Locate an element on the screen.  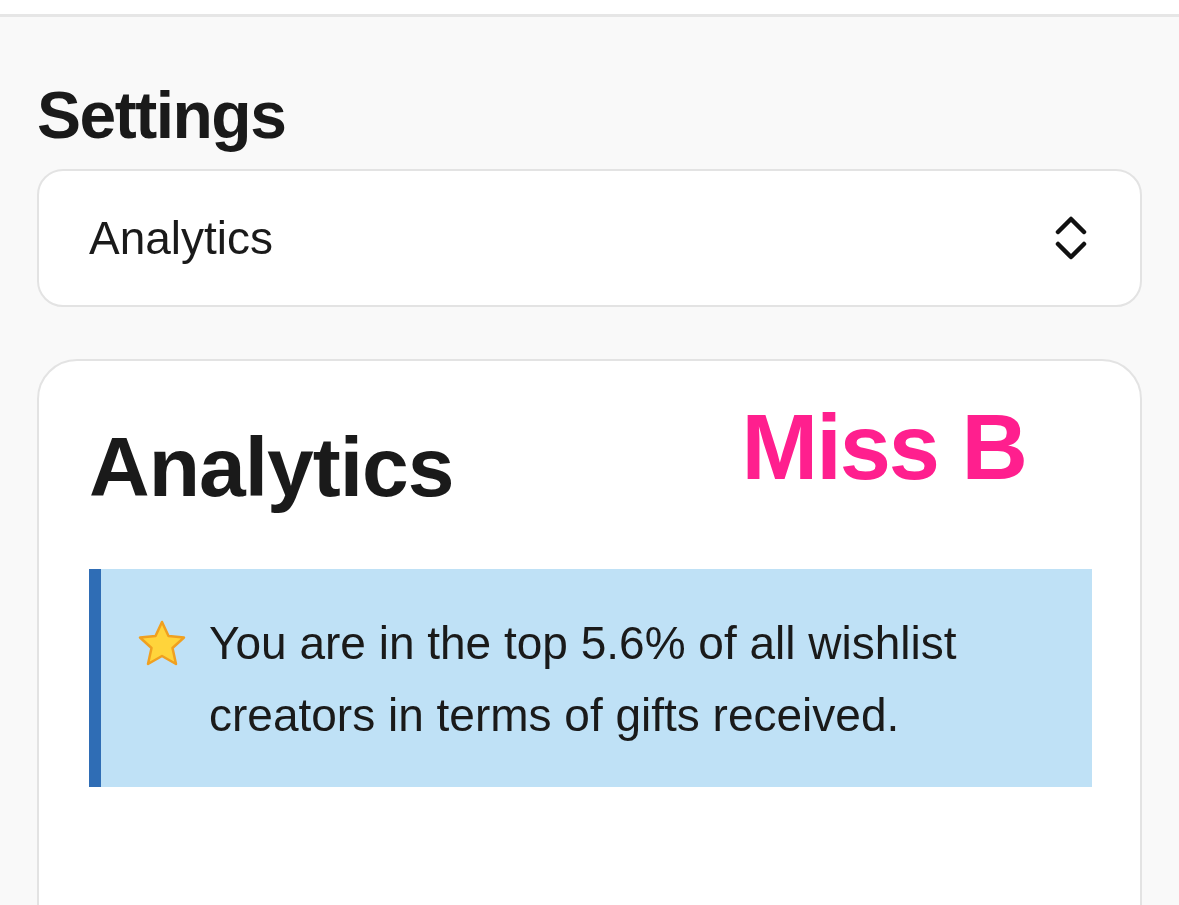
callout-text: You are in the top 5.6% of all wishlist creators in terms of gifts received. is located at coordinates (583, 679).